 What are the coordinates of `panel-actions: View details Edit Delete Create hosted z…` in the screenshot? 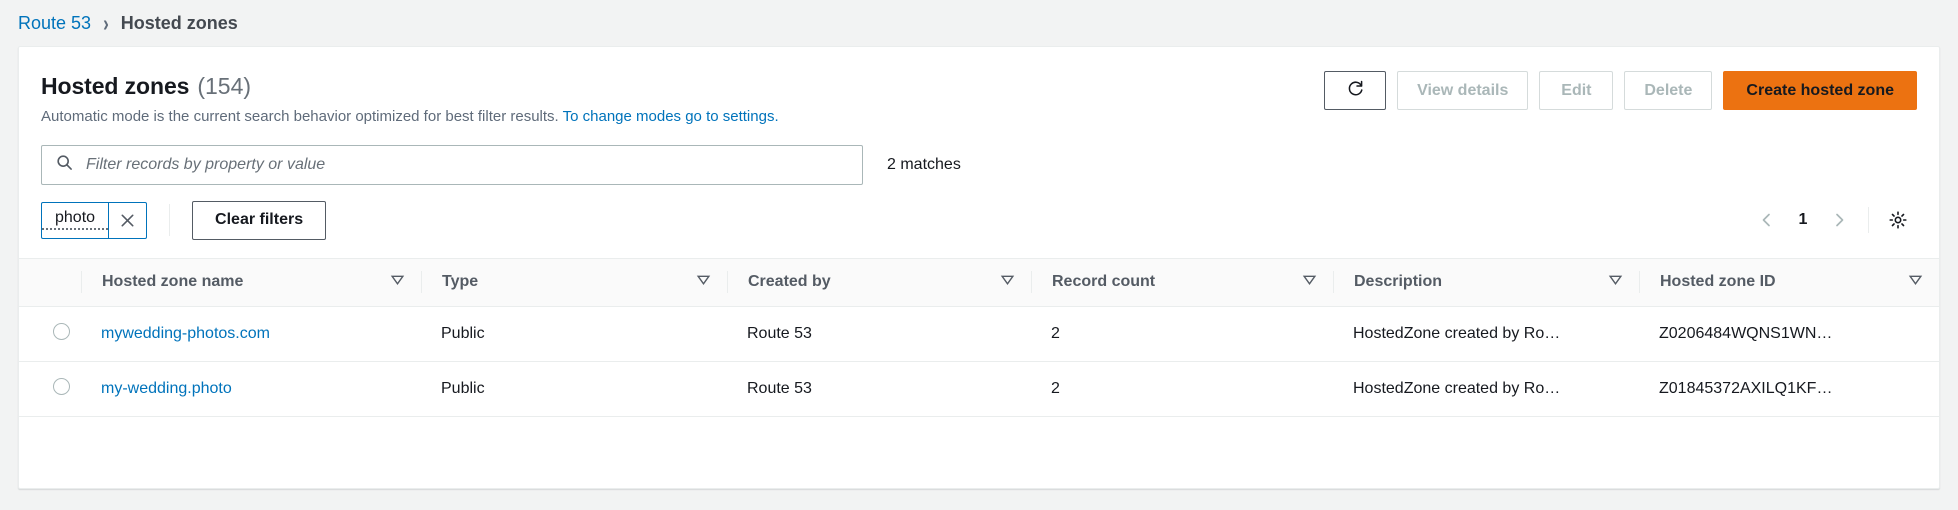 It's located at (1620, 89).